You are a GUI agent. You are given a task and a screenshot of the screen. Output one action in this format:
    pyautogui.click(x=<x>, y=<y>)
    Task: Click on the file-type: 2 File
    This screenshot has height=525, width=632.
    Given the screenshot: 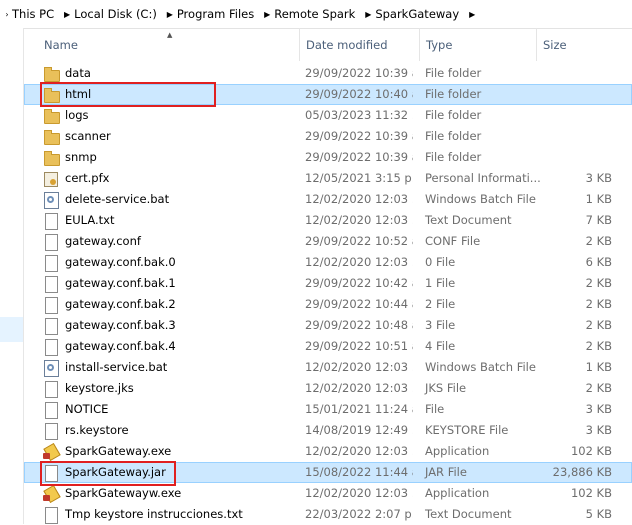 What is the action you would take?
    pyautogui.click(x=440, y=304)
    